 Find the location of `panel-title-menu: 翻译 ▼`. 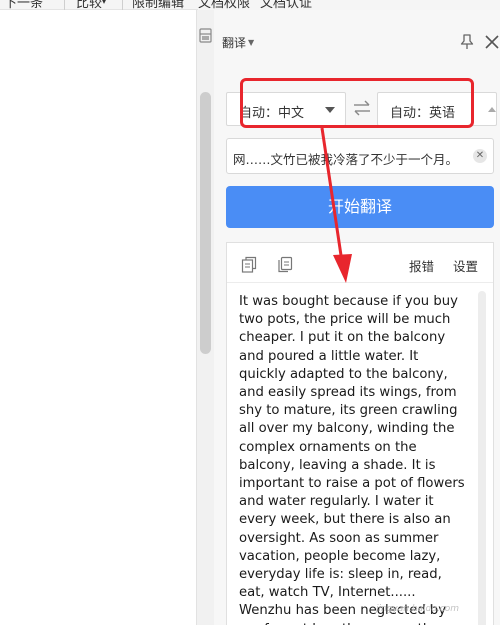

panel-title-menu: 翻译 ▼ is located at coordinates (238, 42).